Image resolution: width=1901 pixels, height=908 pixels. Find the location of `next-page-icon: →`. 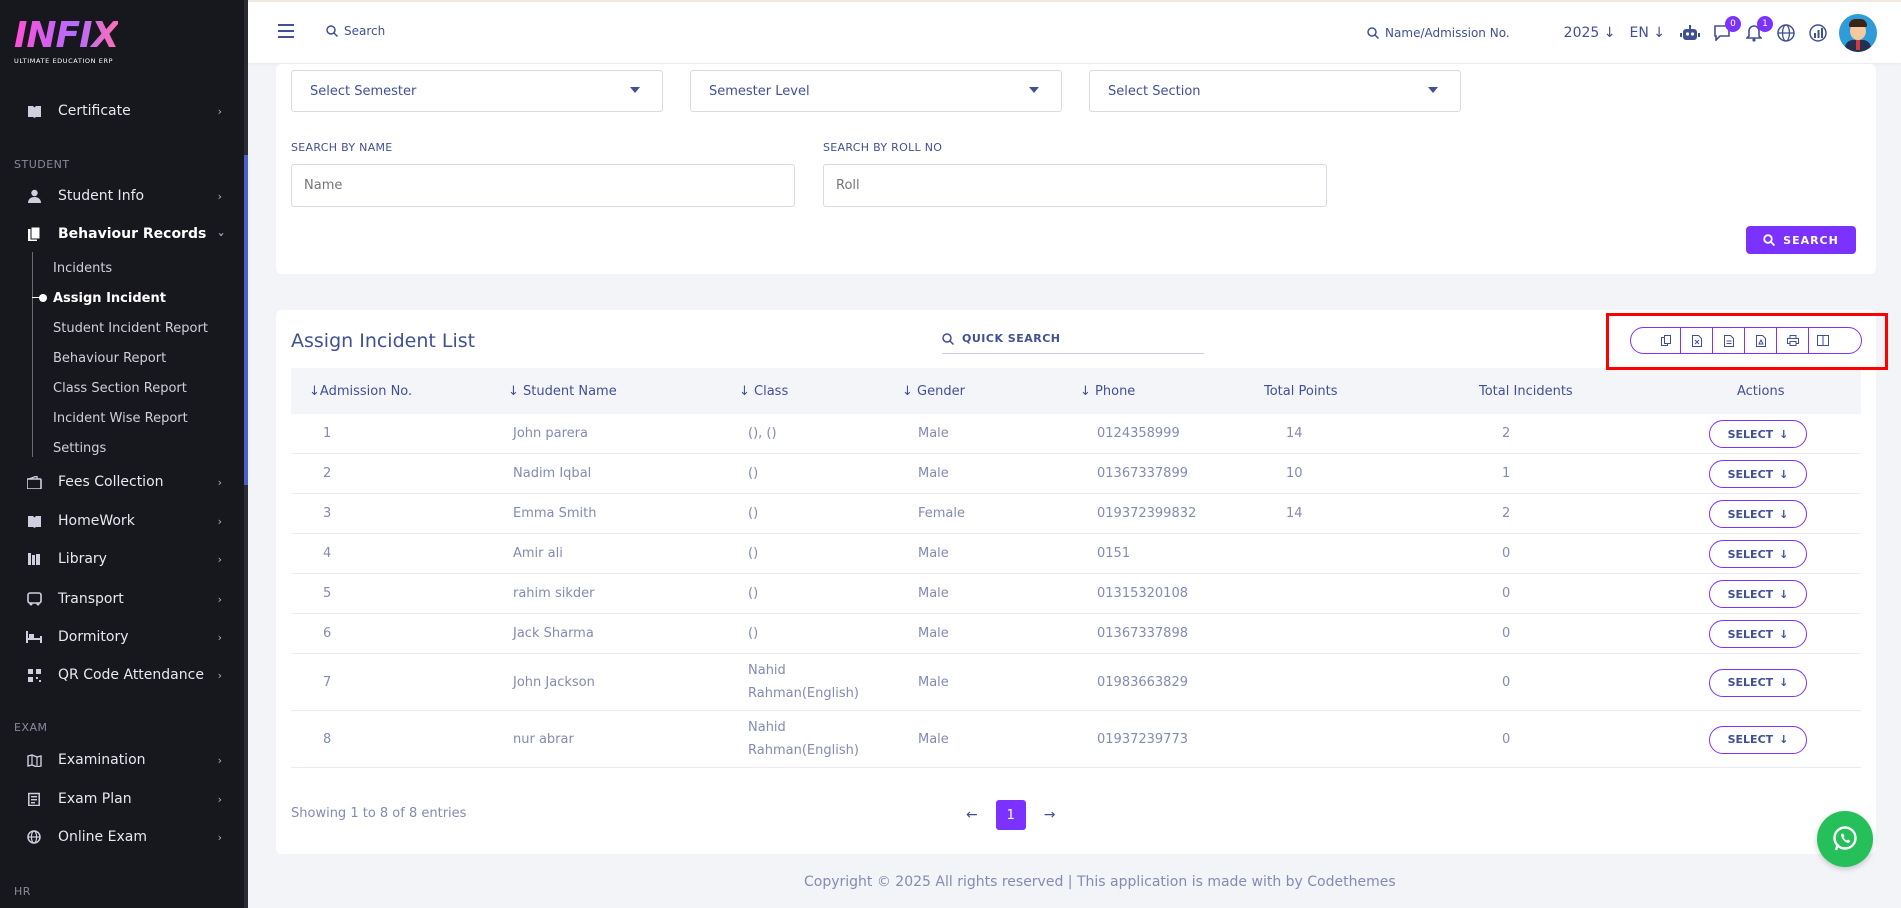

next-page-icon: → is located at coordinates (1050, 815).